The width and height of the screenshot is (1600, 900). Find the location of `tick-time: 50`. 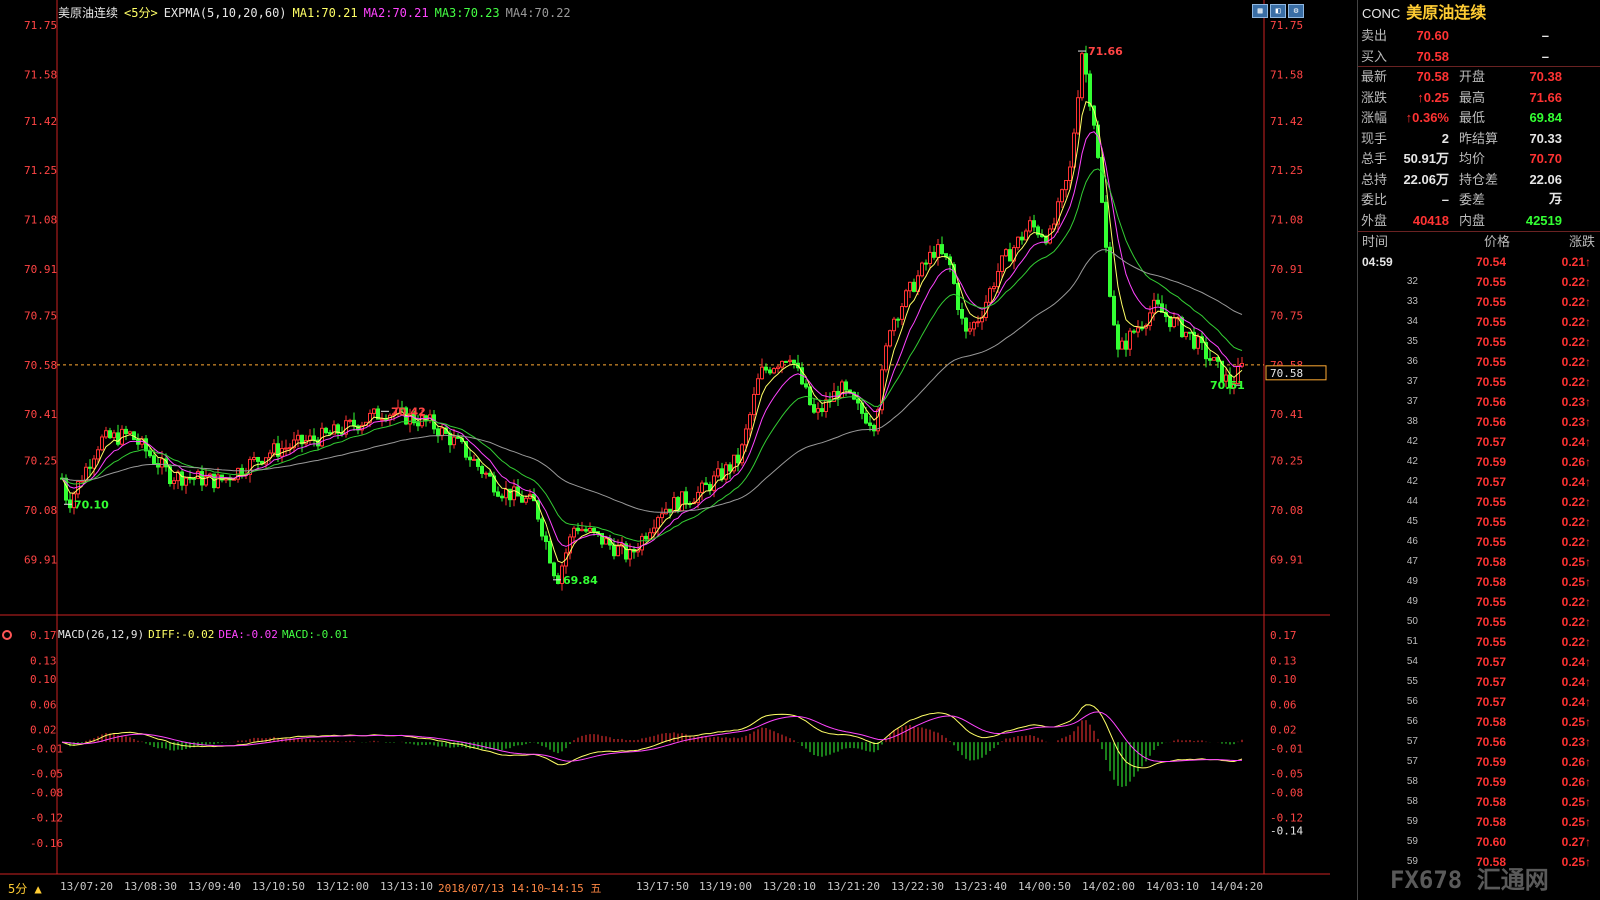

tick-time: 50 is located at coordinates (1412, 621).